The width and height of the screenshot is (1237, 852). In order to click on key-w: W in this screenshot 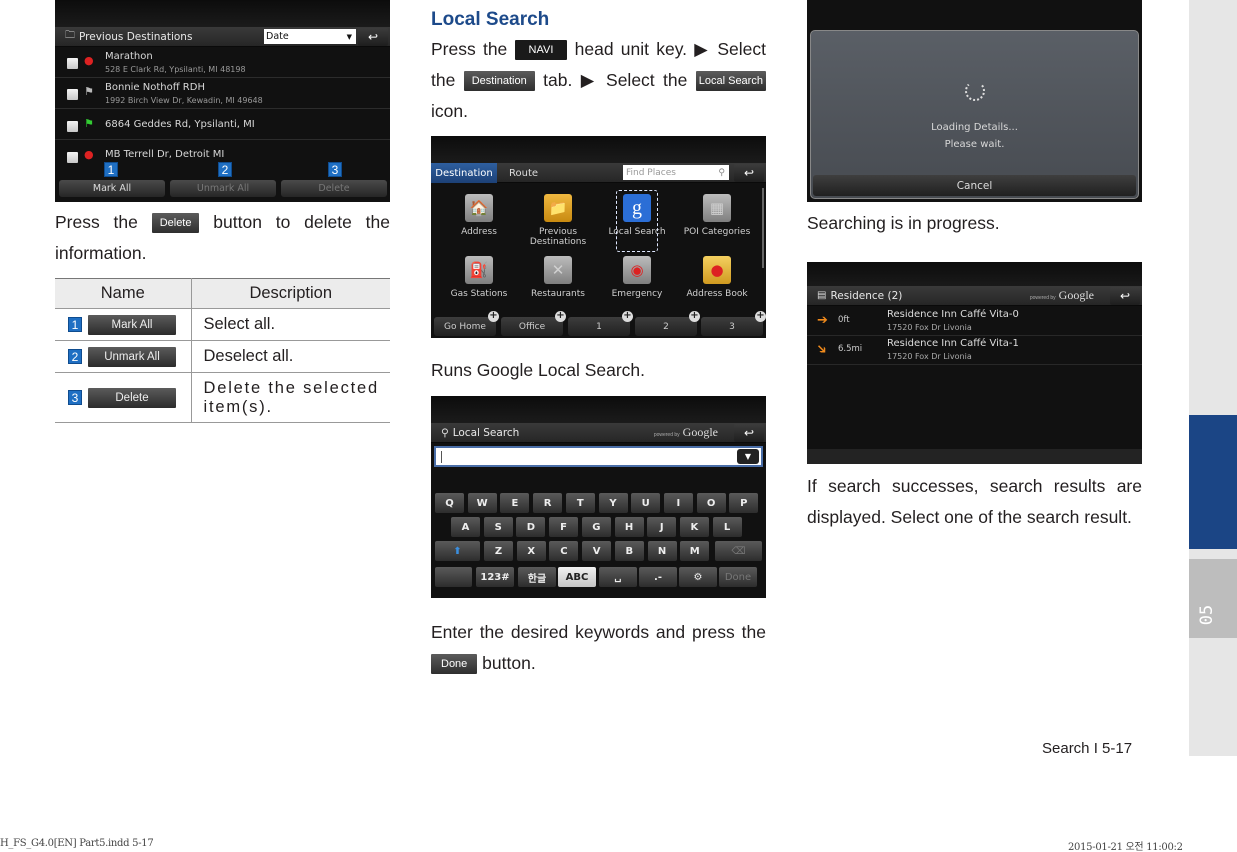, I will do `click(482, 503)`.